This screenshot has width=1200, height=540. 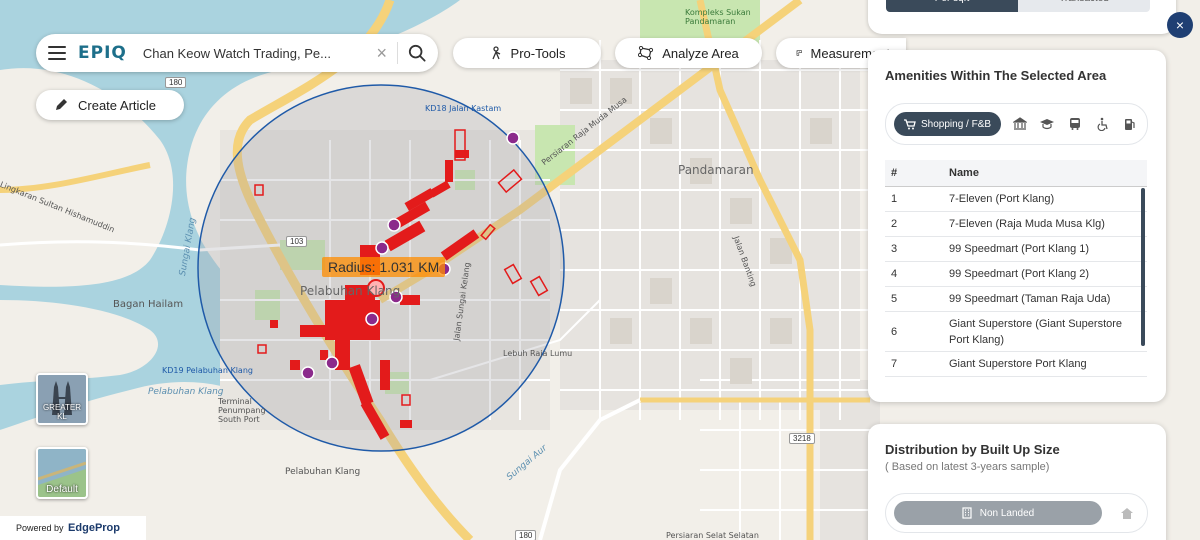 I want to click on default-layer-button: Default, so click(x=62, y=473).